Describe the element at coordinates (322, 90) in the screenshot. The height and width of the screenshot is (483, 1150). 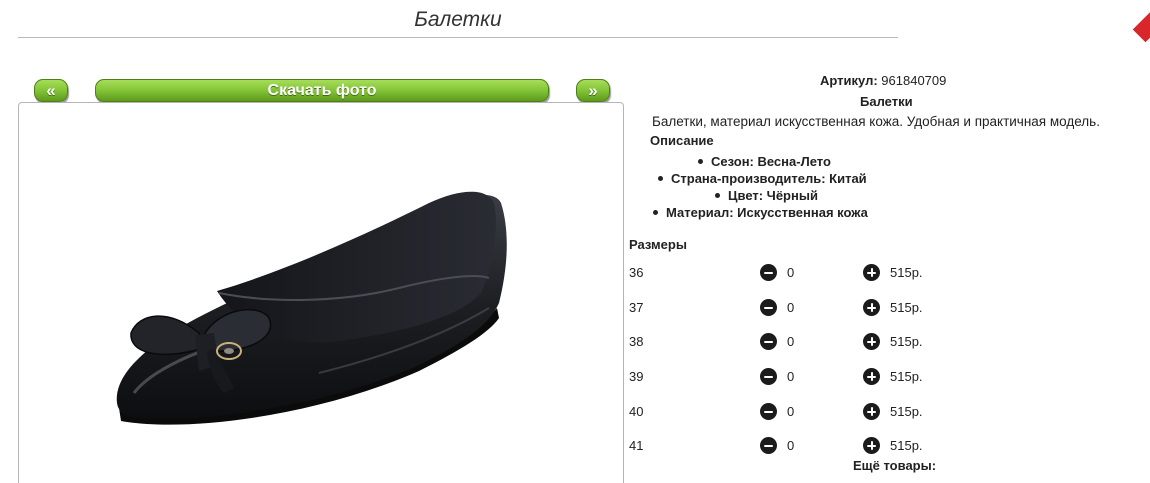
I see `download-photo-button: Скачать фото` at that location.